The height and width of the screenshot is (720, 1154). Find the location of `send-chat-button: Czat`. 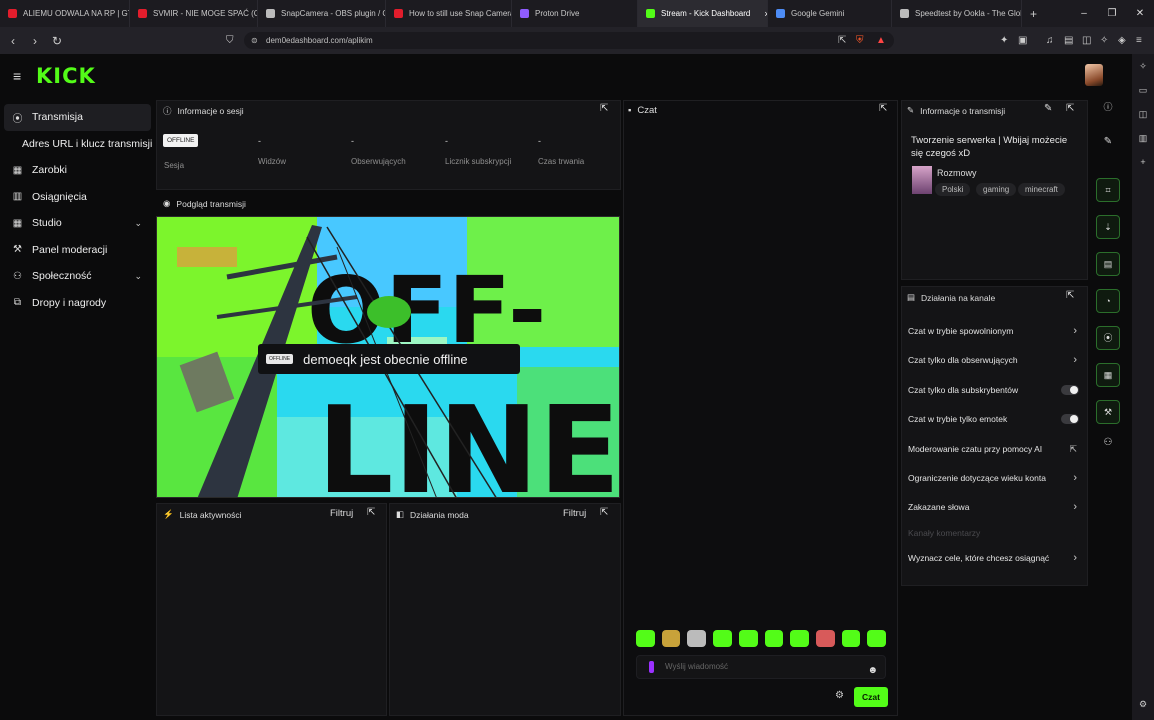

send-chat-button: Czat is located at coordinates (871, 697).